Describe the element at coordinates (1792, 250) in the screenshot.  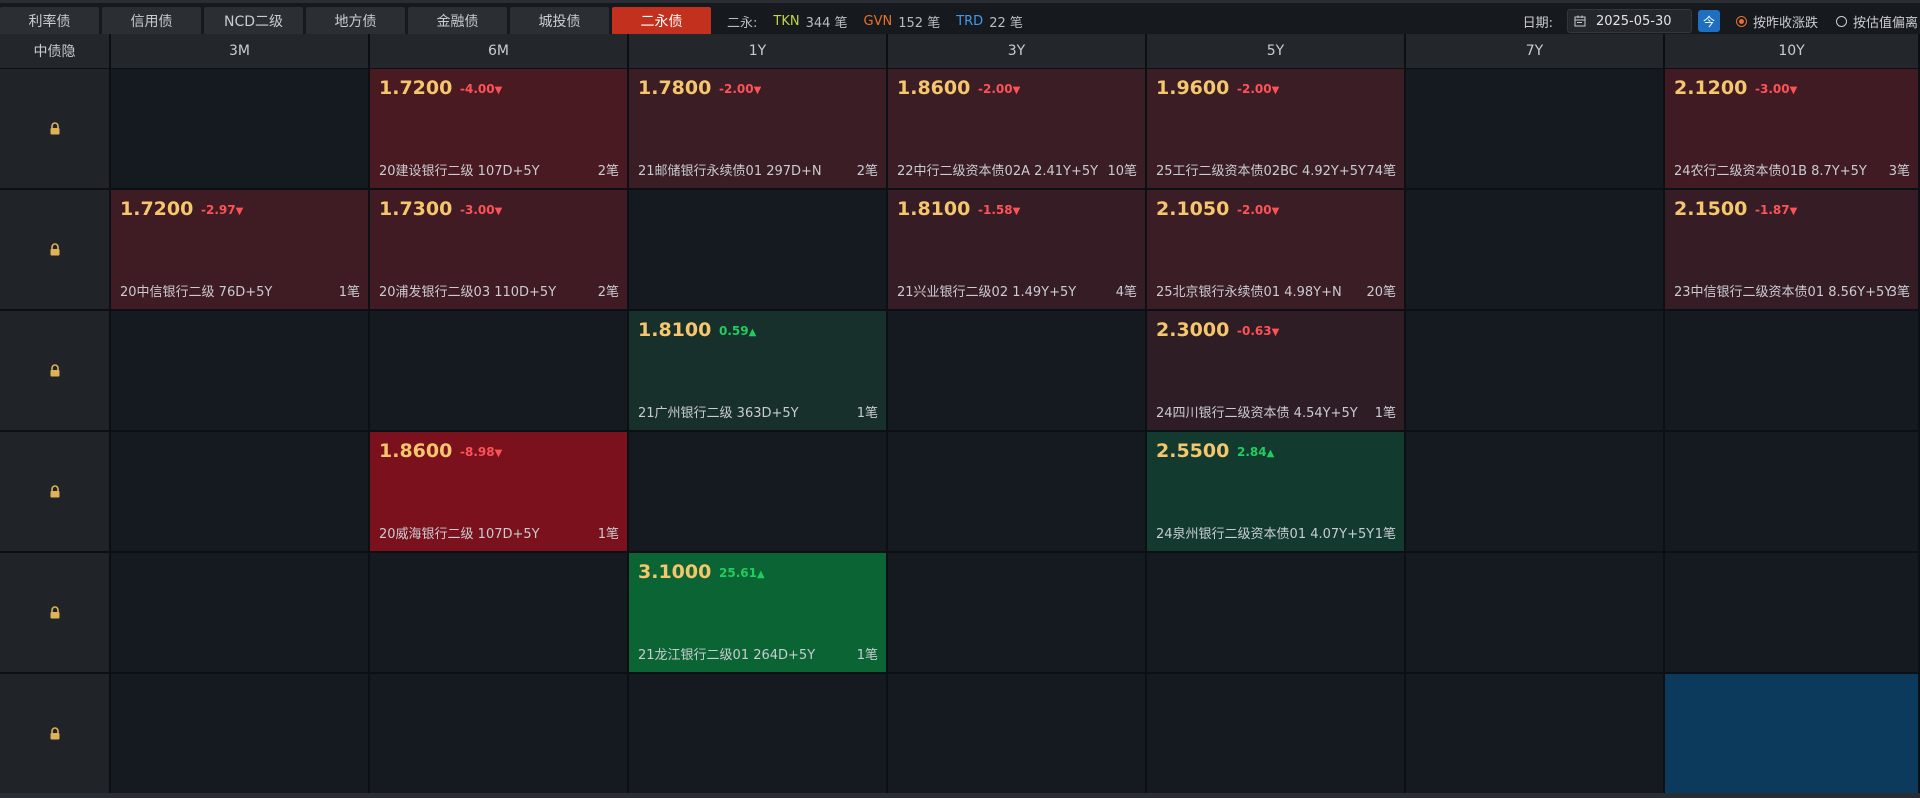
I see `quote-cell: 2.1500 -1.87▼ 23中信银行二级资本债01 8.56Y+5Y 3笔` at that location.